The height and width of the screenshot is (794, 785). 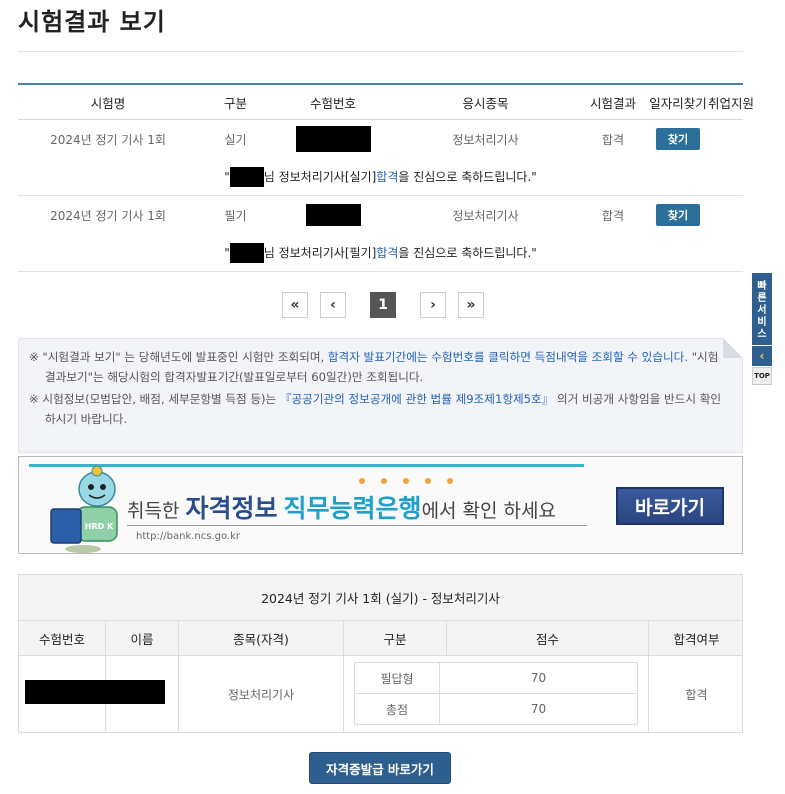 I want to click on mascot-icon: HRD K, so click(x=84, y=509).